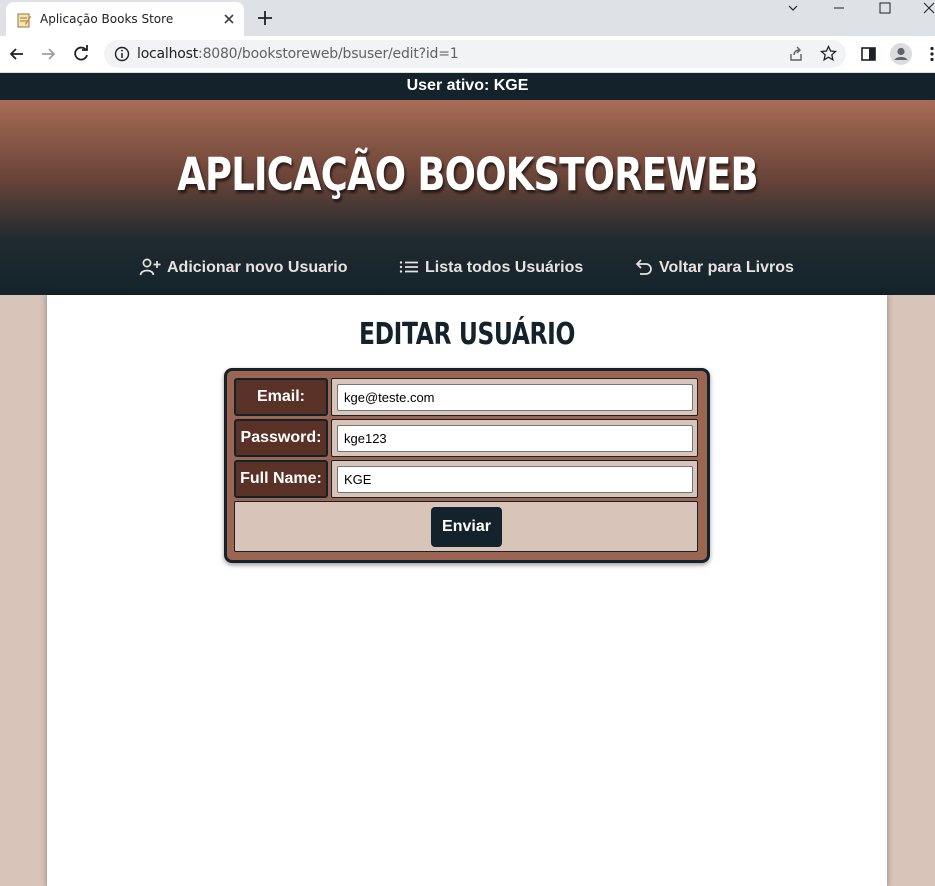  I want to click on active-user-bar: User ativo: KGE, so click(467, 86).